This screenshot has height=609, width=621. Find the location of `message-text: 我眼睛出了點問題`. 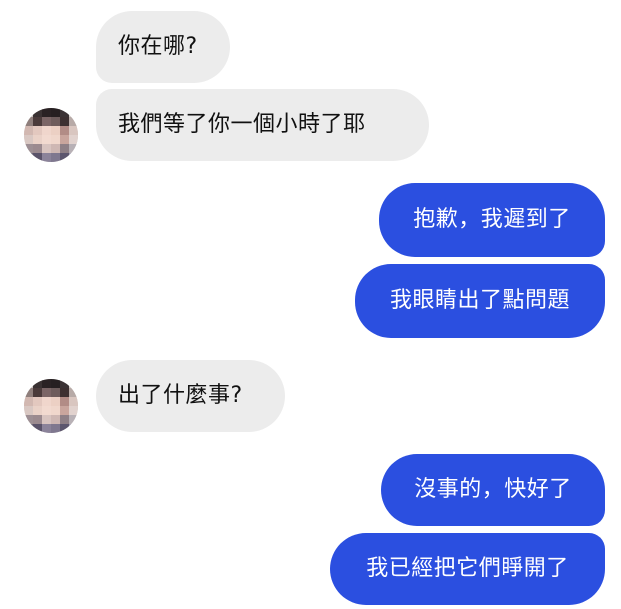

message-text: 我眼睛出了點問題 is located at coordinates (479, 300).